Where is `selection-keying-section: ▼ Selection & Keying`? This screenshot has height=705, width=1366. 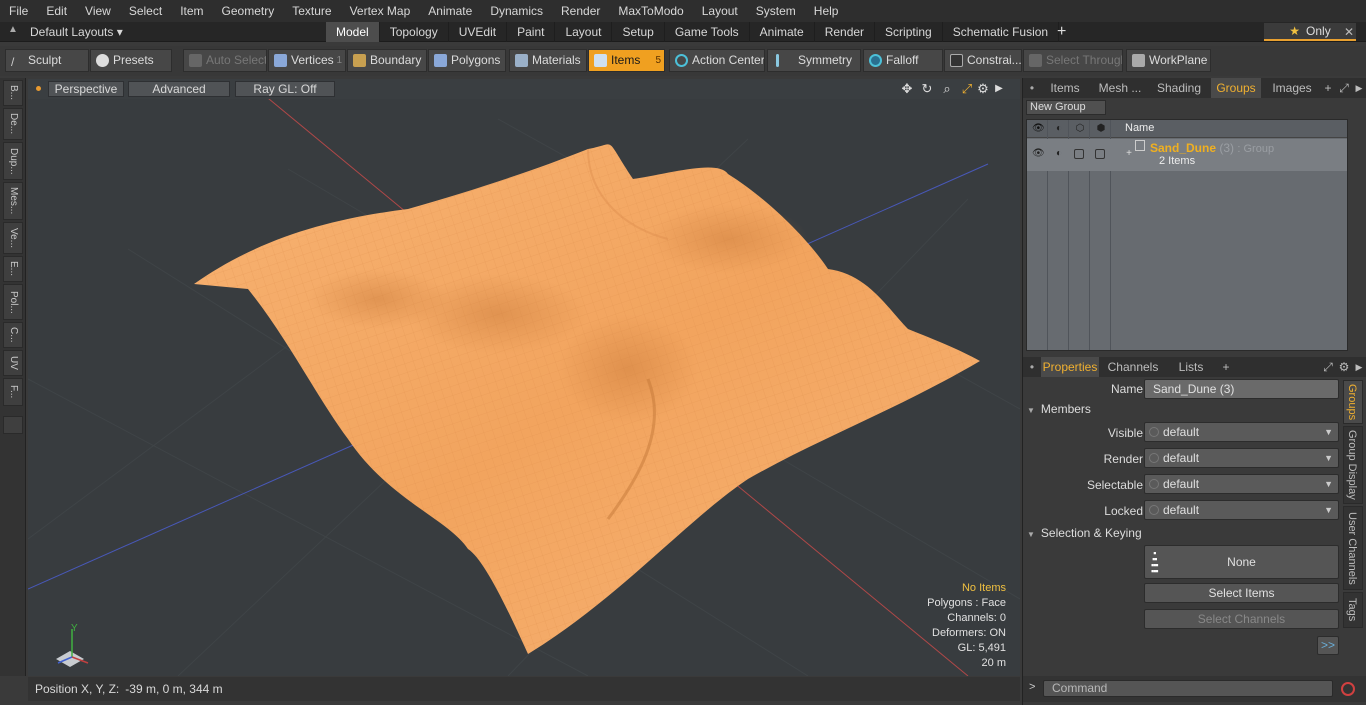
selection-keying-section: ▼ Selection & Keying is located at coordinates (1185, 534).